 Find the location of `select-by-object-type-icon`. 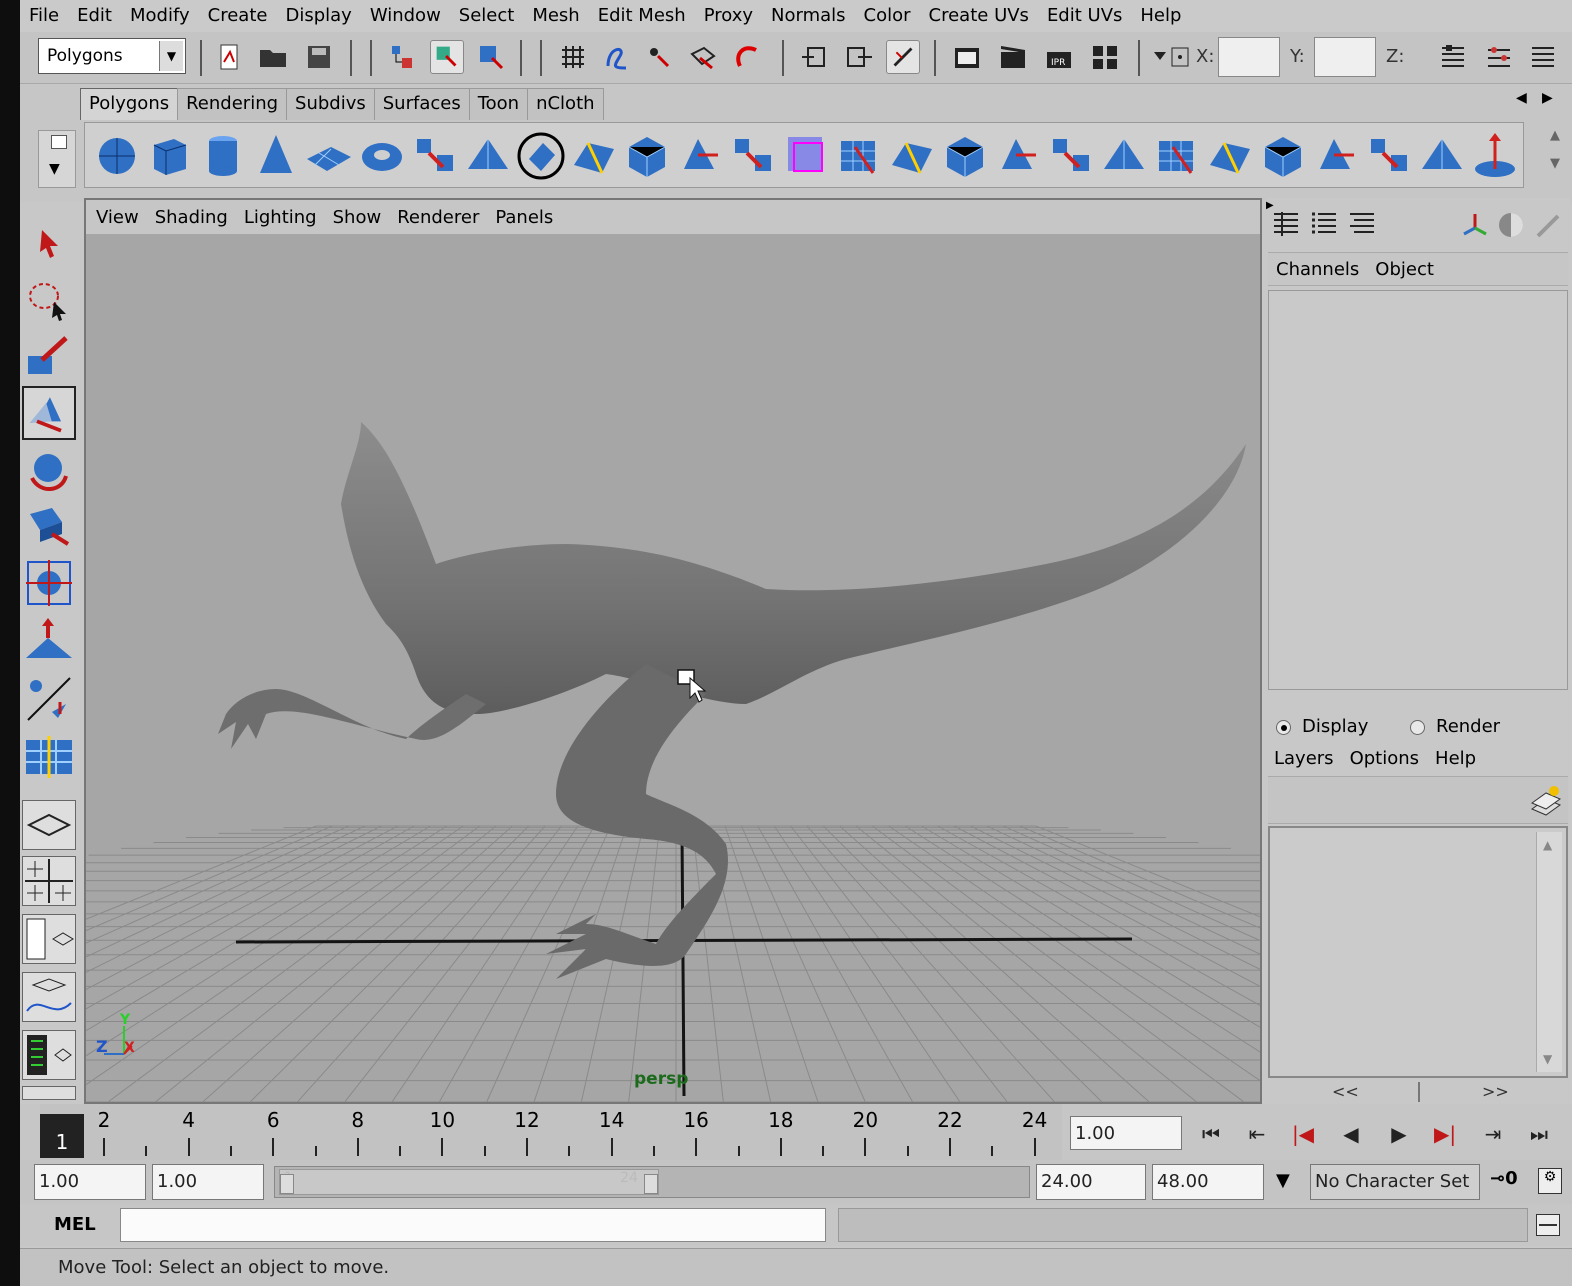

select-by-object-type-icon is located at coordinates (447, 57).